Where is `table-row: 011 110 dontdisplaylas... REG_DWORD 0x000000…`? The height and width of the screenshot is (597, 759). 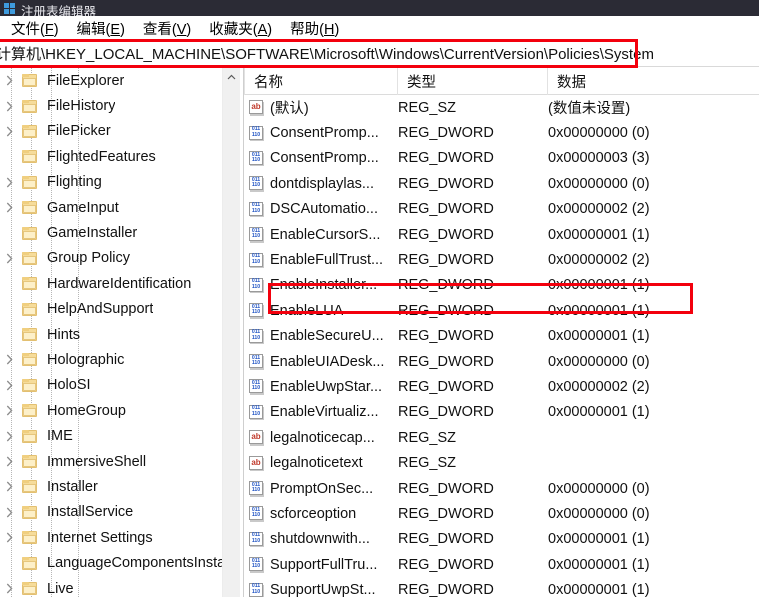 table-row: 011 110 dontdisplaylas... REG_DWORD 0x000000… is located at coordinates (501, 183).